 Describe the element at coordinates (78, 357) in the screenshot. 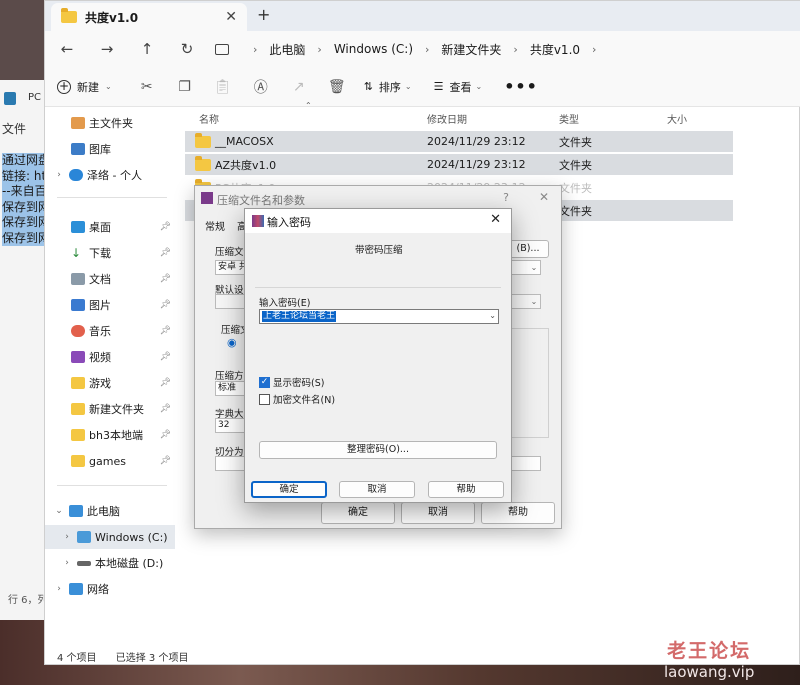

I see `video-icon` at that location.